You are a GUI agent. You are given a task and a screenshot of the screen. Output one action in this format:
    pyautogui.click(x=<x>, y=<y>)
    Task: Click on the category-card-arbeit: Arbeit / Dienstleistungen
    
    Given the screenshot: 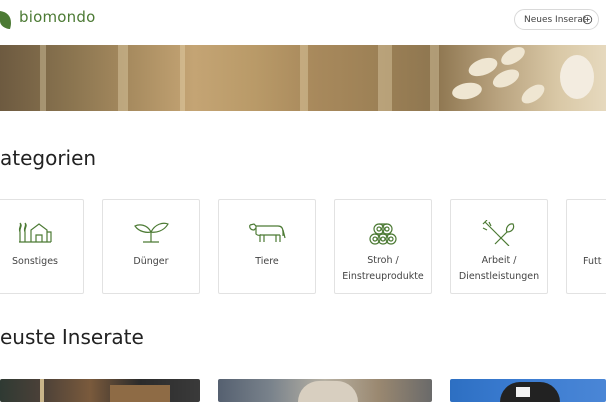 What is the action you would take?
    pyautogui.click(x=499, y=246)
    